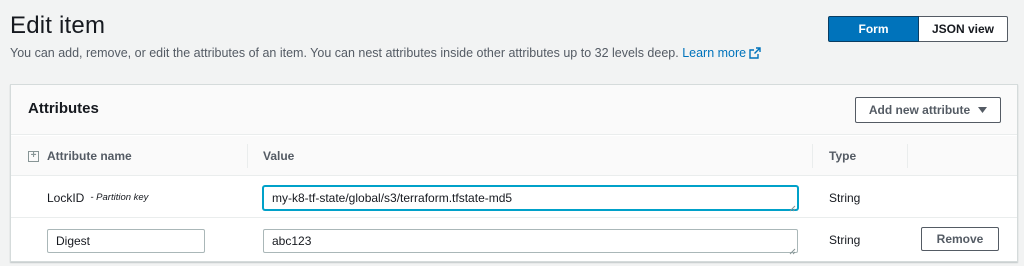  I want to click on page-title: Edit item, so click(58, 25).